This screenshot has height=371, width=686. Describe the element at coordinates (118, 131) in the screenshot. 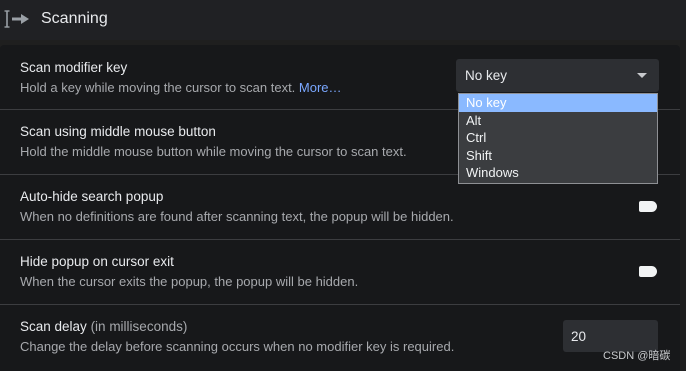

I see `setting-title: Scan using middle mouse button` at that location.